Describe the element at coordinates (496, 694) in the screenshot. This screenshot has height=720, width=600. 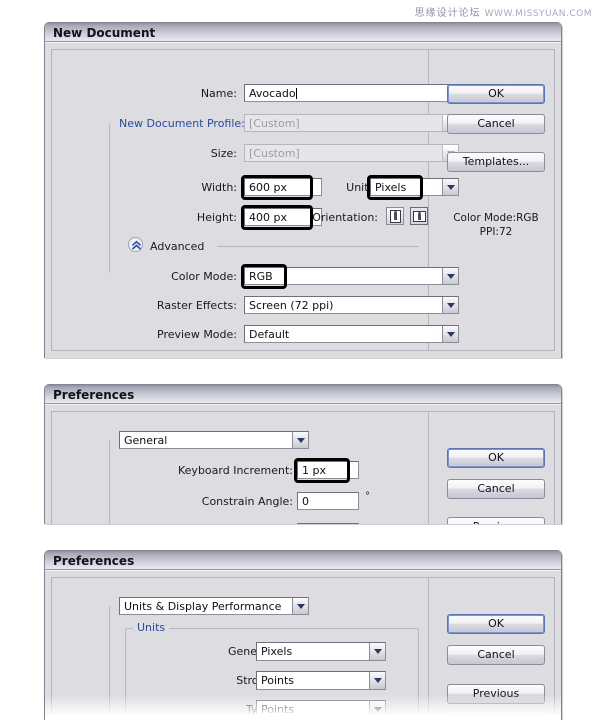
I see `preferences-units-previous-button: Previous` at that location.